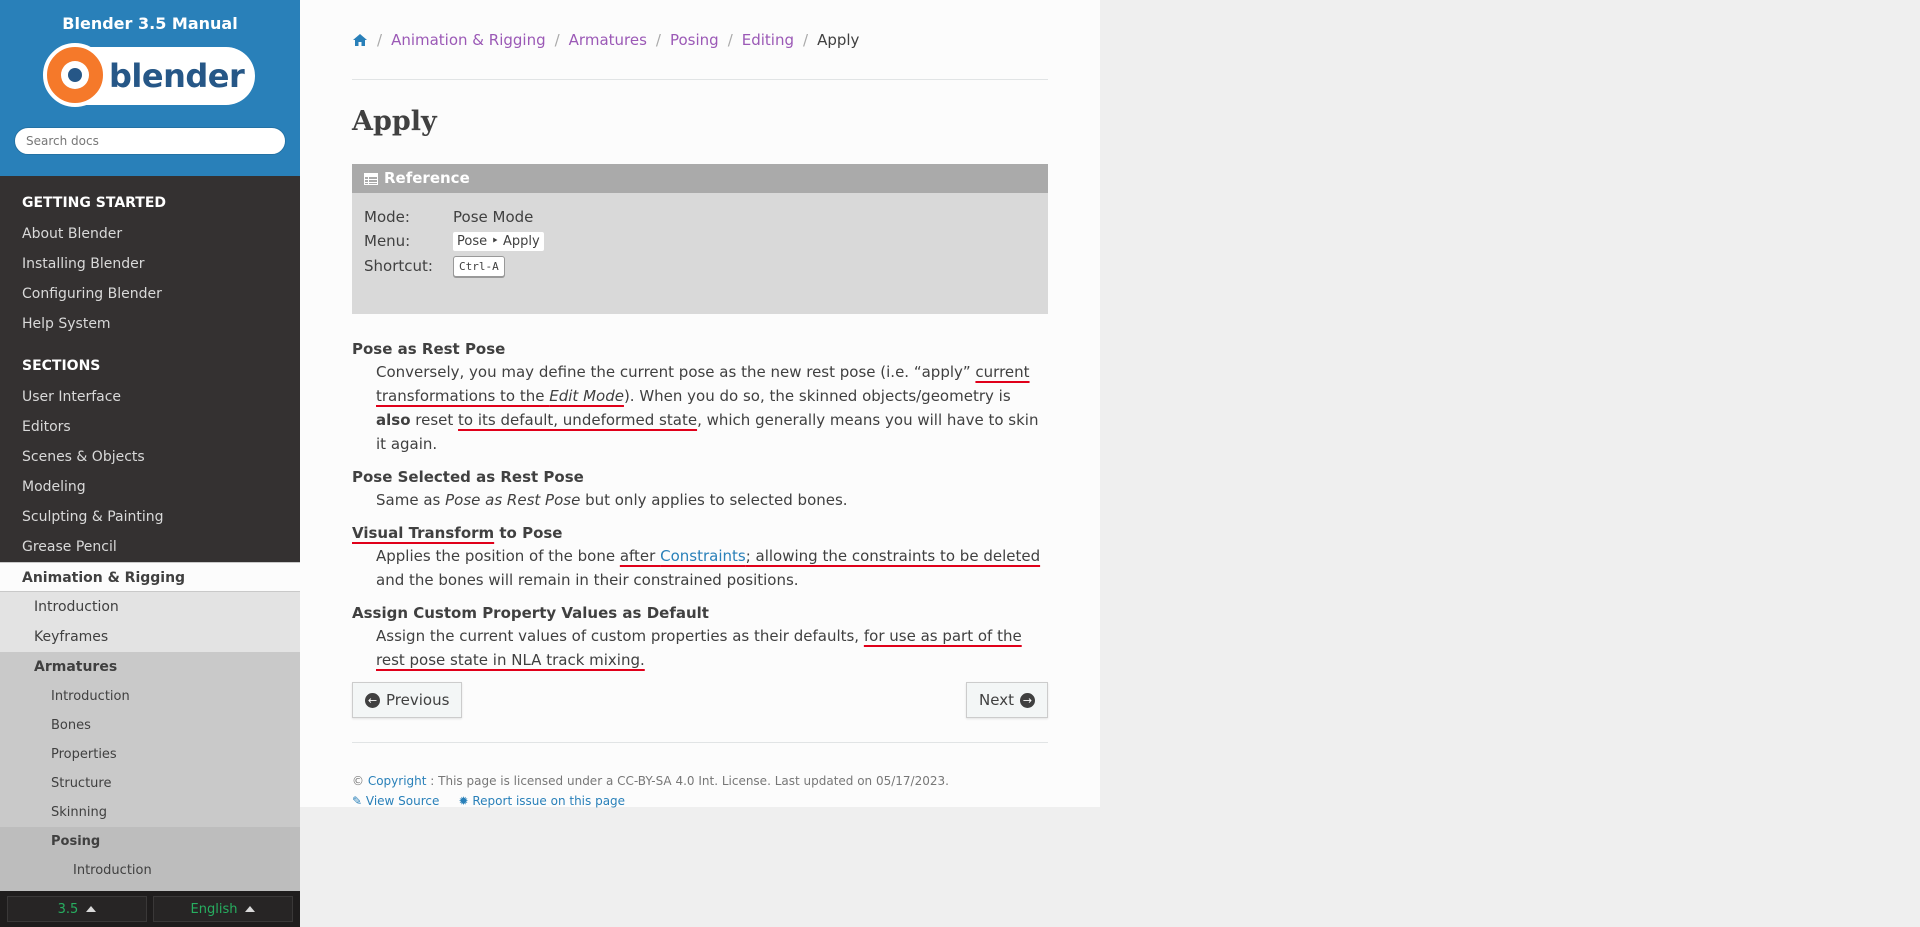 The width and height of the screenshot is (1920, 927). Describe the element at coordinates (700, 178) in the screenshot. I see `reference-title: Reference` at that location.